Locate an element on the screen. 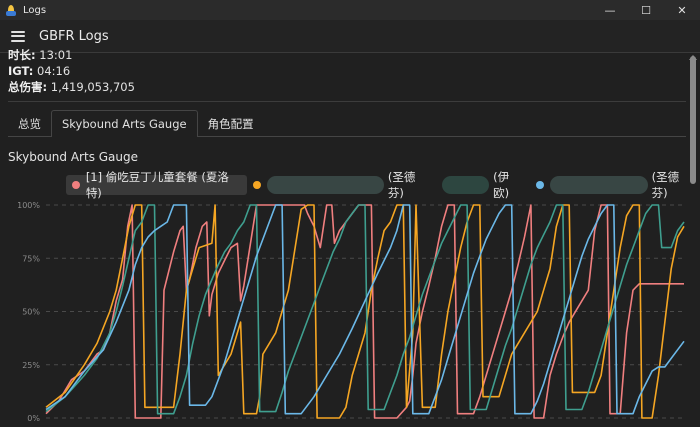 Image resolution: width=700 pixels, height=427 pixels. legend-item-1: [1] 偷吃豆丁儿童套餐 (夏洛特) is located at coordinates (157, 185).